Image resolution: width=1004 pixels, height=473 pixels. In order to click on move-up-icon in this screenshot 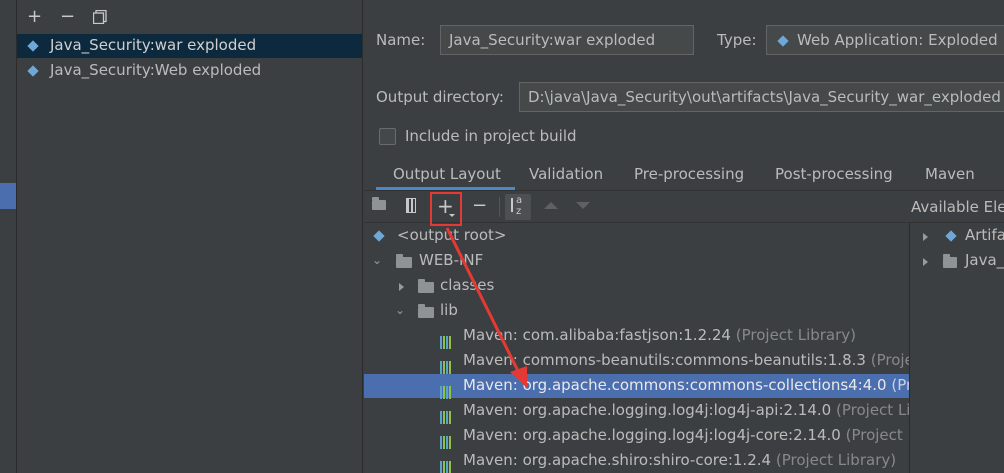, I will do `click(551, 205)`.